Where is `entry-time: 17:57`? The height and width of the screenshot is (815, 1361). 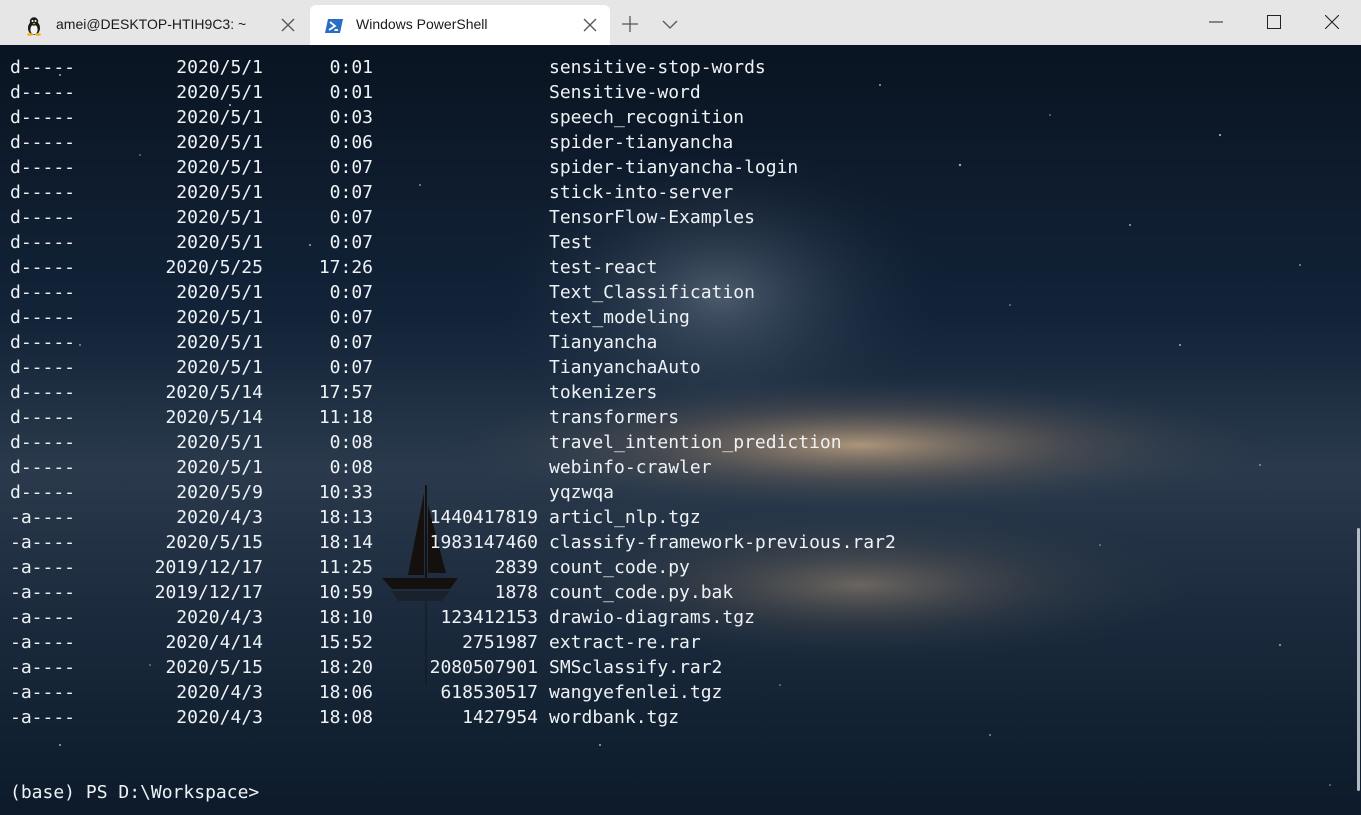
entry-time: 17:57 is located at coordinates (345, 392).